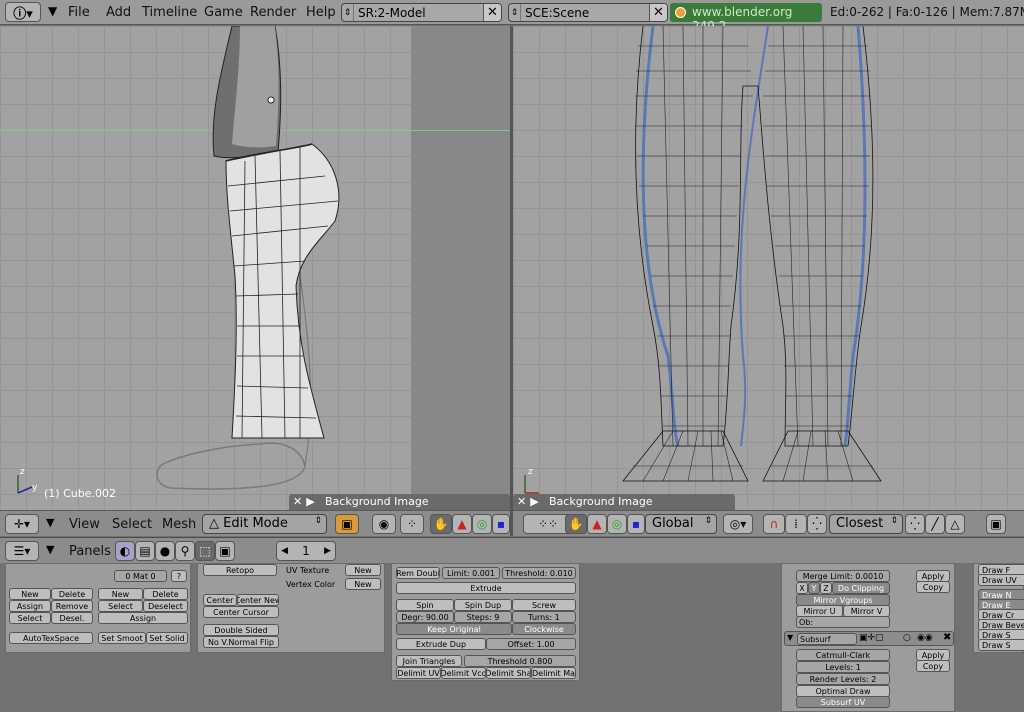 The height and width of the screenshot is (712, 1024). Describe the element at coordinates (843, 667) in the screenshot. I see `levels-field: Levels: 1` at that location.